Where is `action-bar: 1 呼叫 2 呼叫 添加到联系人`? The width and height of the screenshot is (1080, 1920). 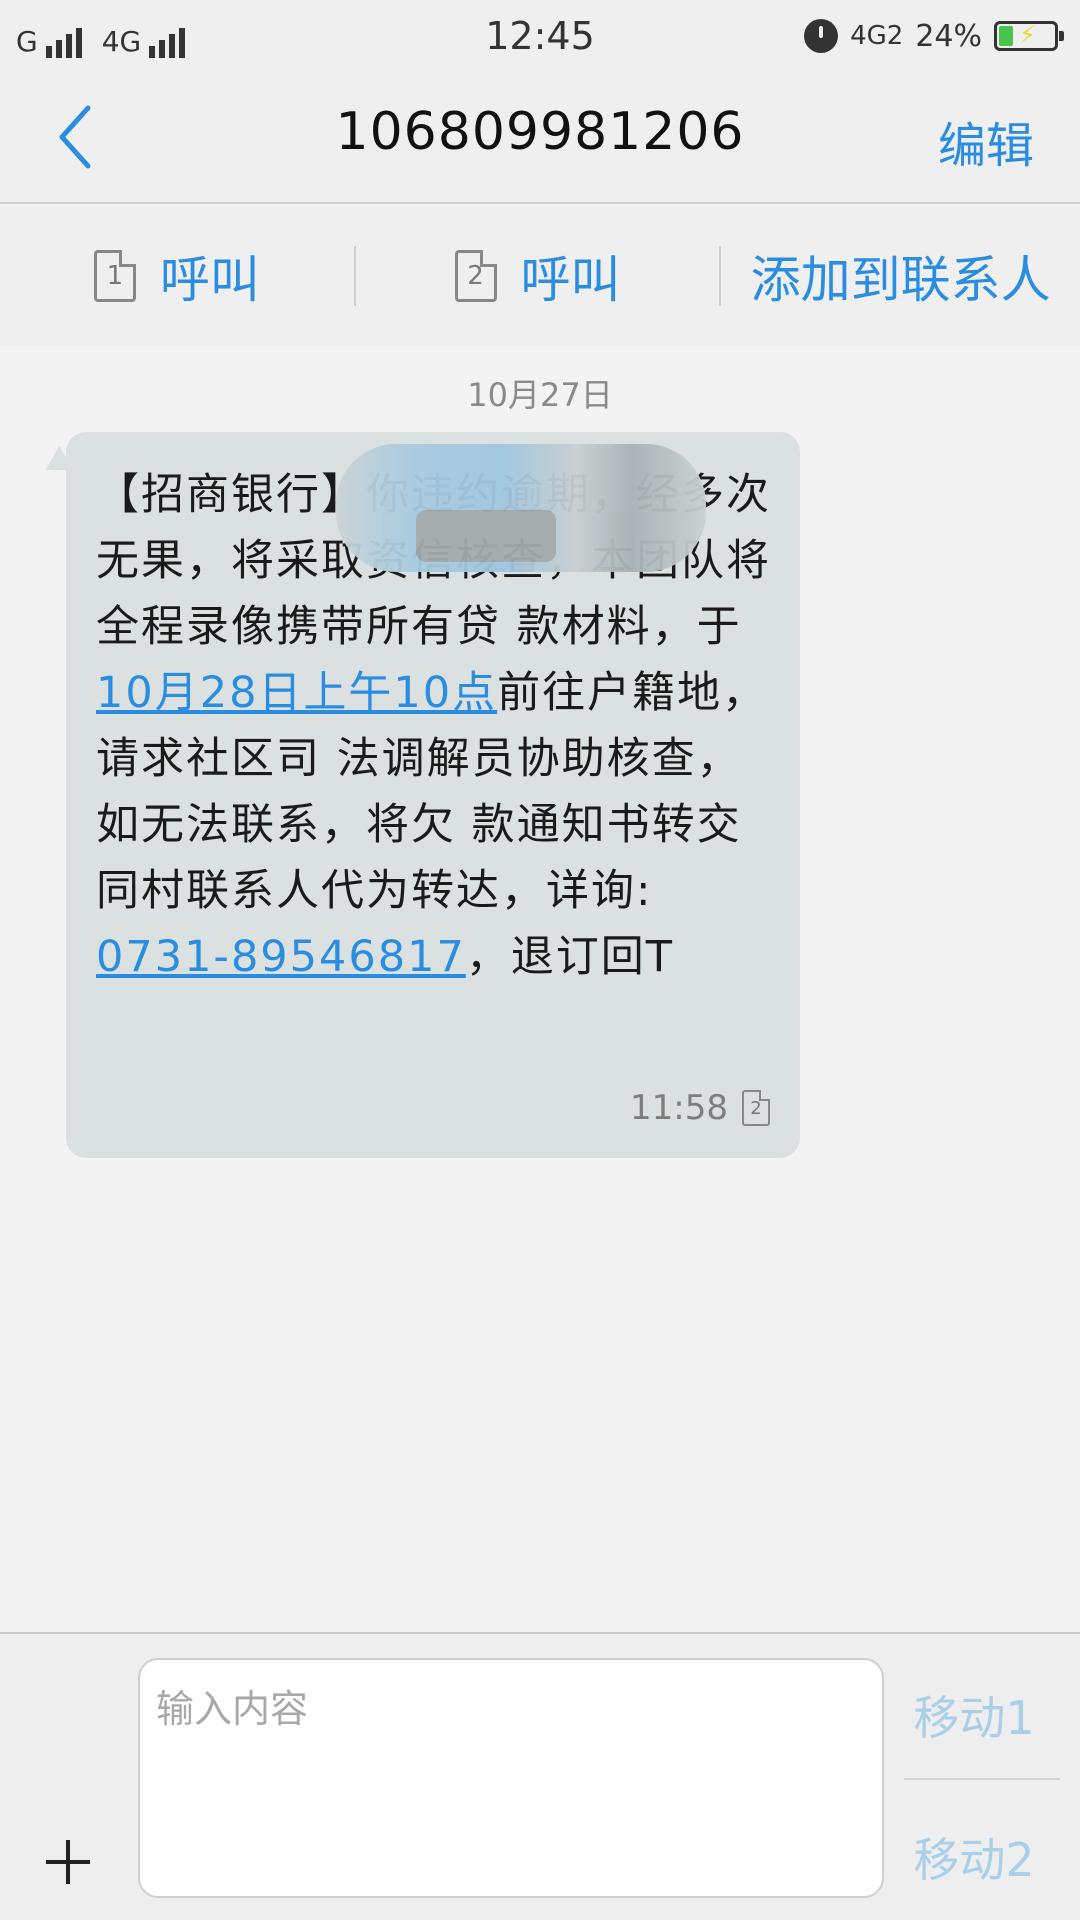 action-bar: 1 呼叫 2 呼叫 添加到联系人 is located at coordinates (540, 276).